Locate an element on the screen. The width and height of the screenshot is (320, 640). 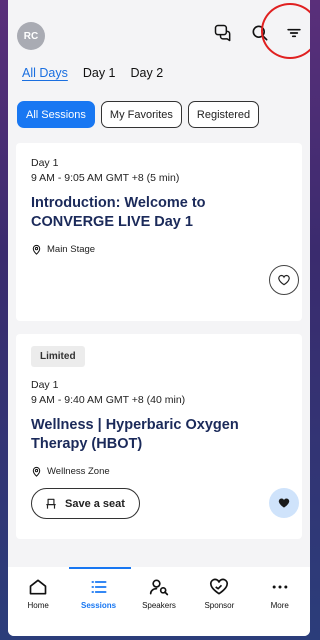
session-filter-chips: All Sessions My Favorites Registered is located at coordinates (138, 114).